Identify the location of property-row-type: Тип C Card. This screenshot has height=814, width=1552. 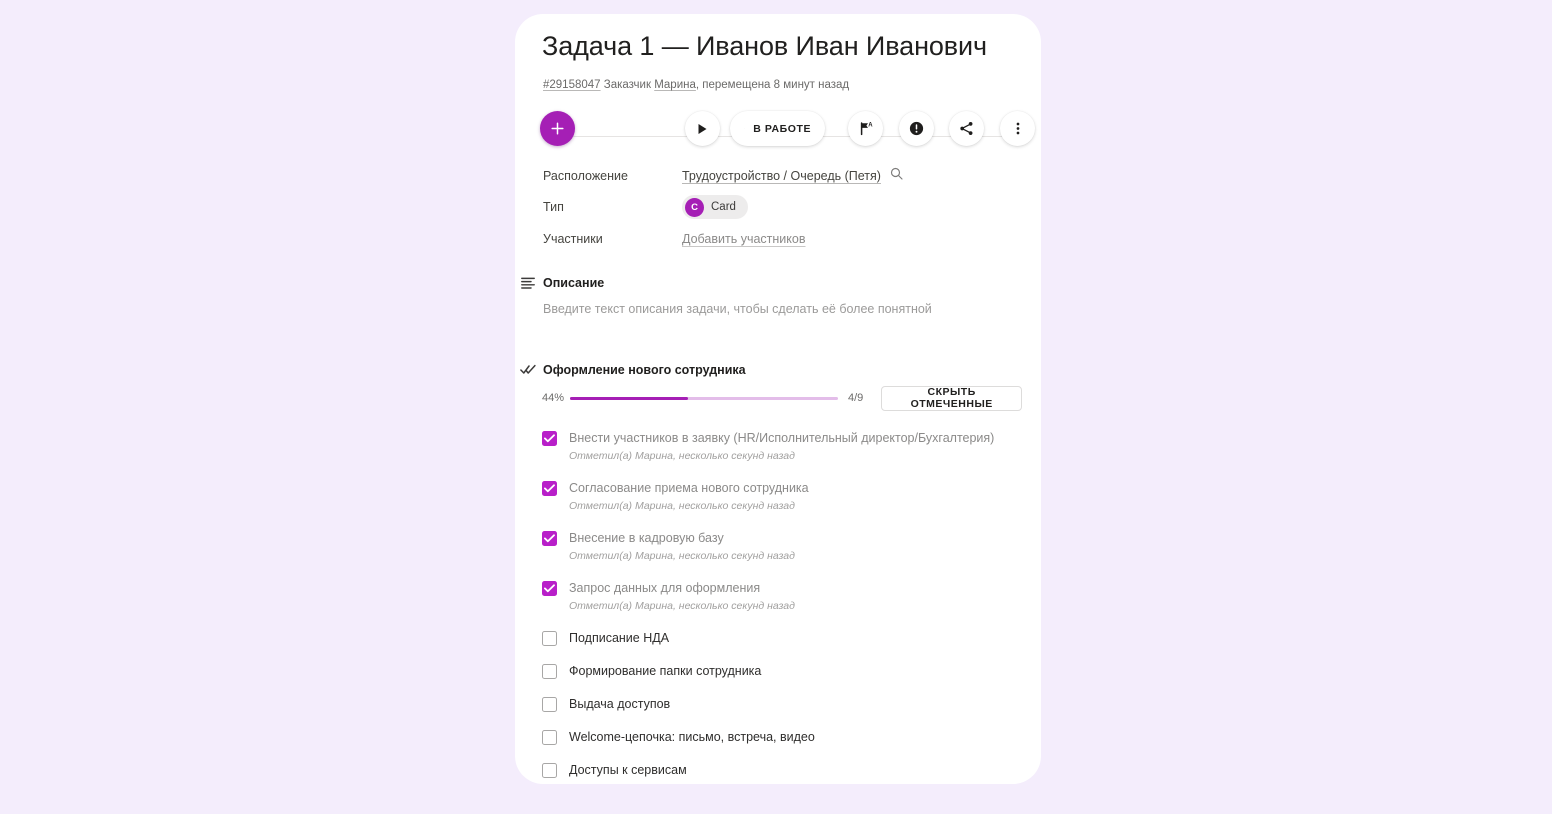
(778, 208).